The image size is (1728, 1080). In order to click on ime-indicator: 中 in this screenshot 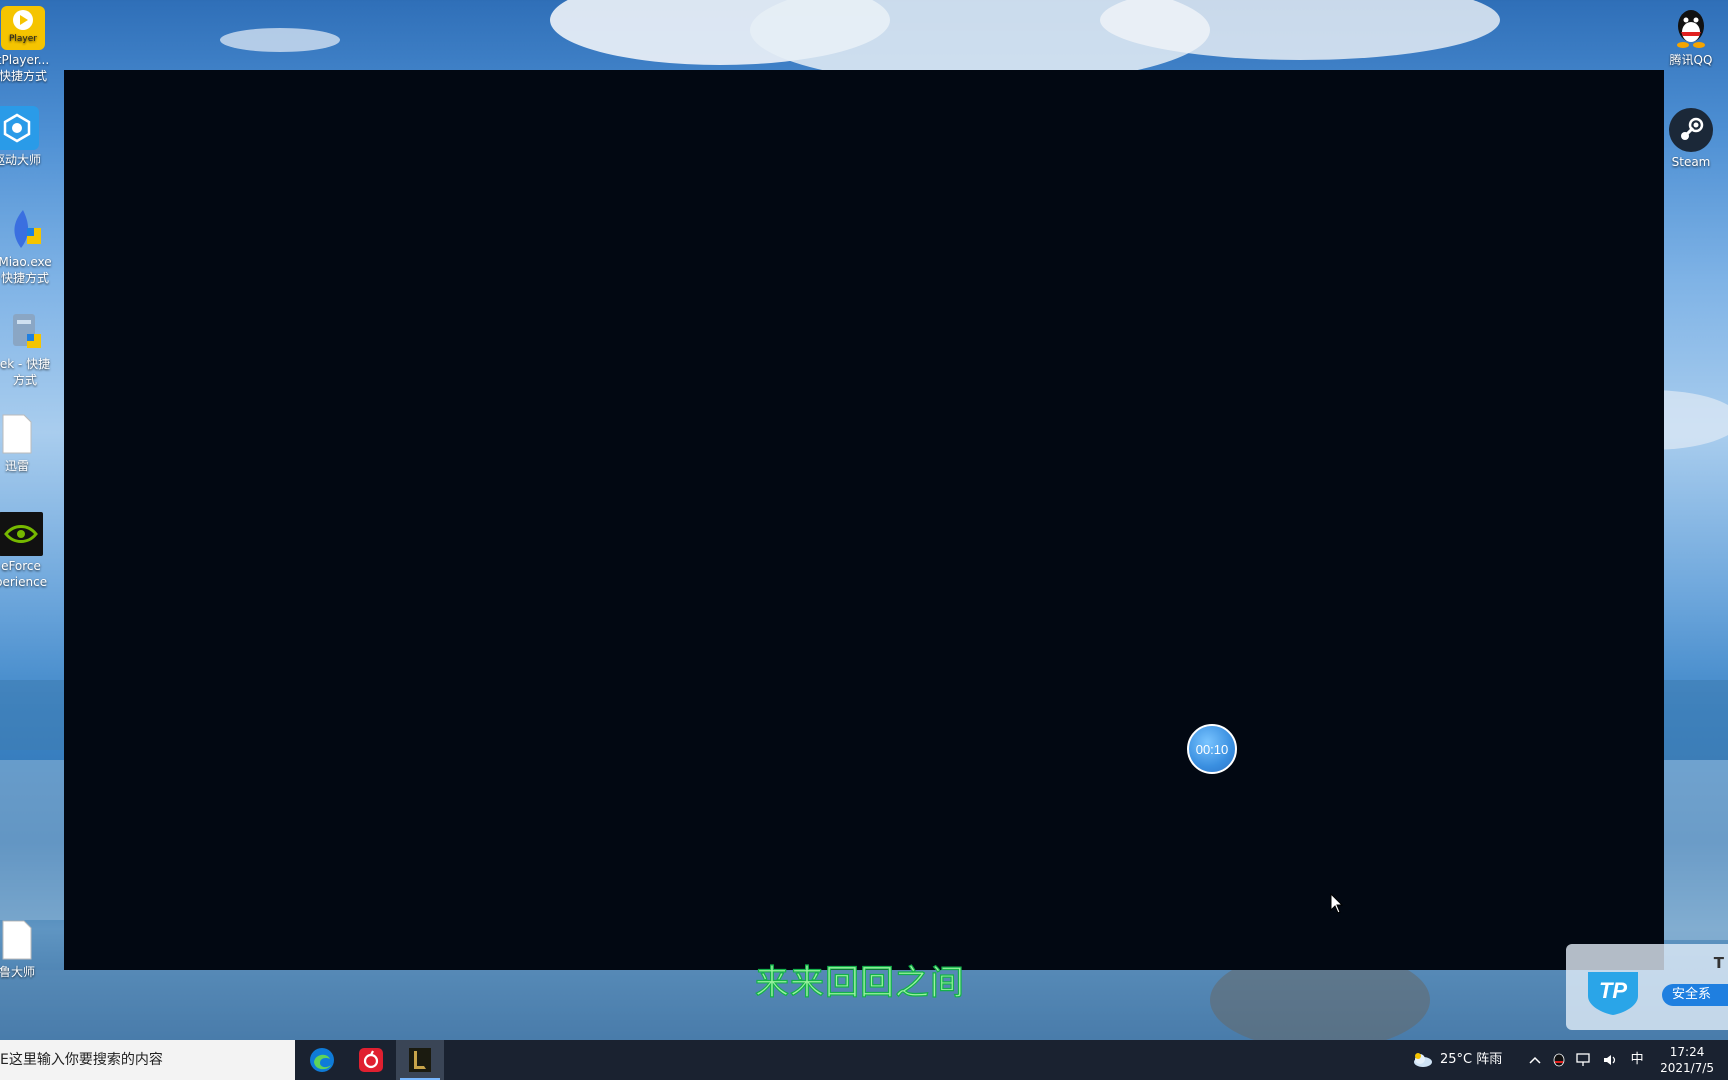, I will do `click(1637, 1059)`.